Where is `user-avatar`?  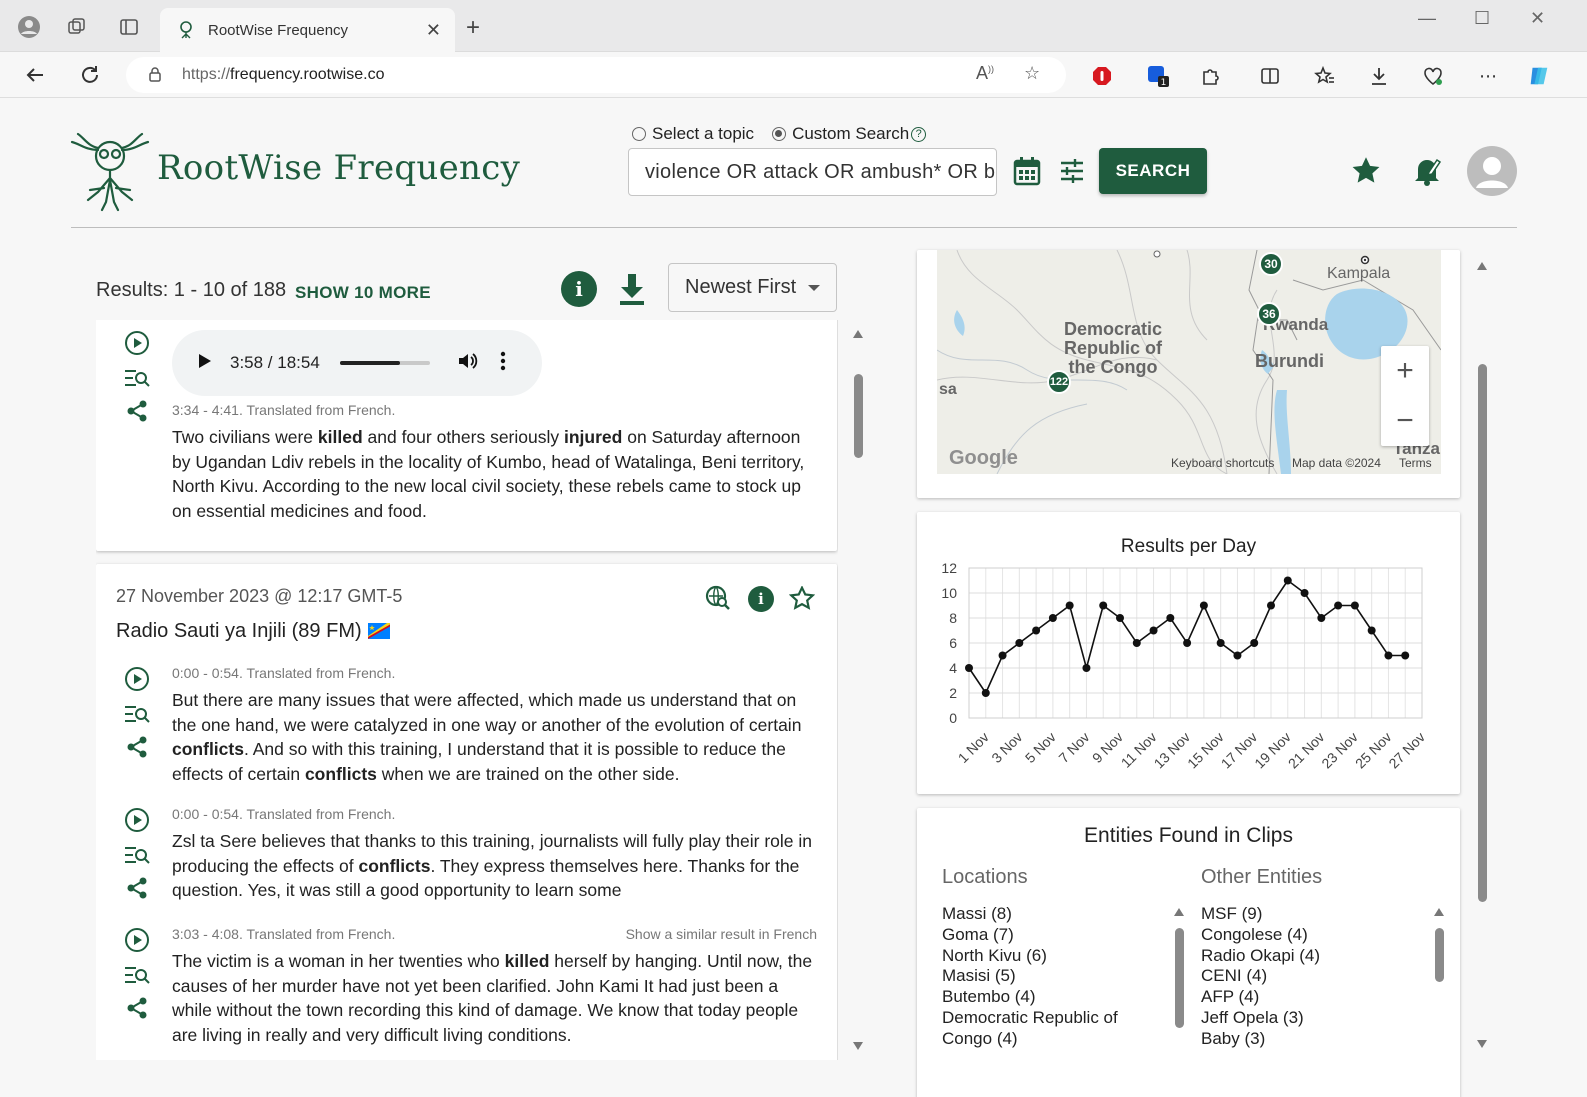
user-avatar is located at coordinates (1492, 171).